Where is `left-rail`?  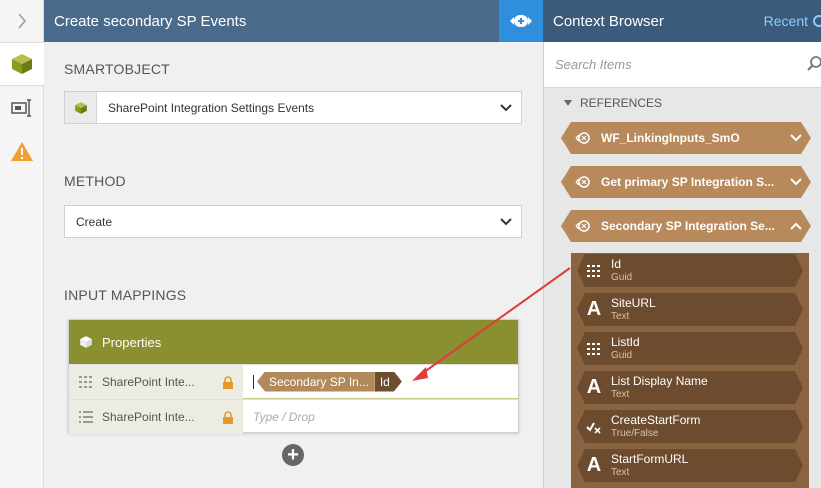 left-rail is located at coordinates (22, 244).